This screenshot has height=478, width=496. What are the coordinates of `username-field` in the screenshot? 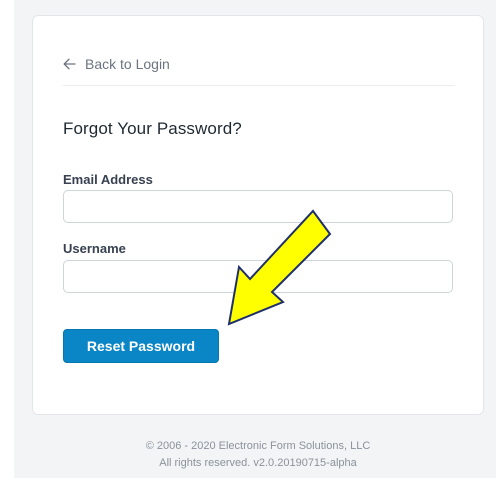 It's located at (258, 276).